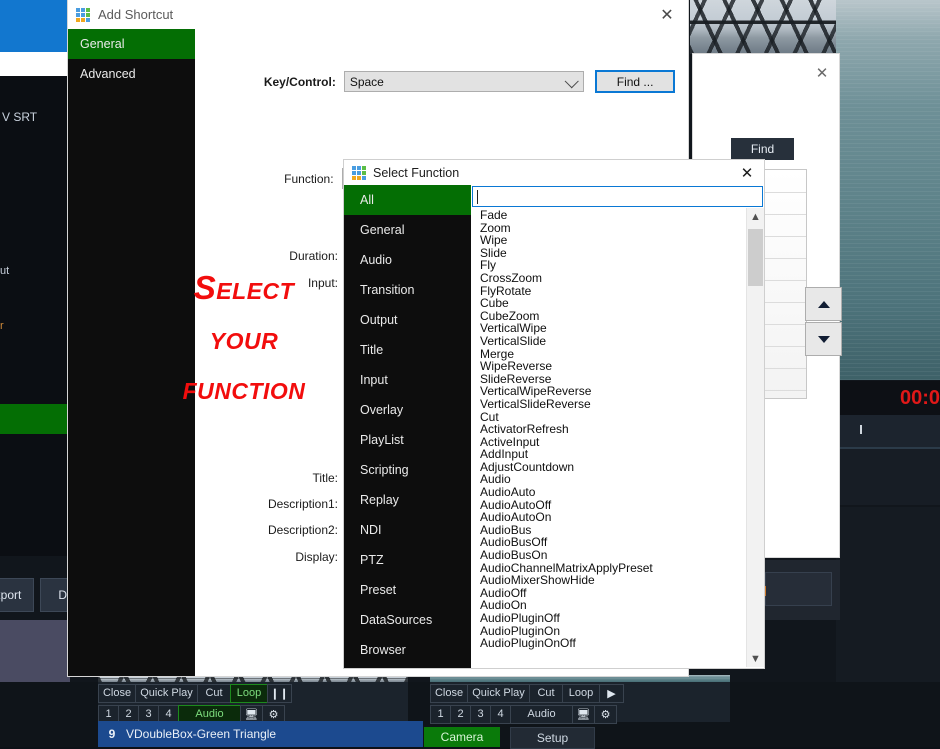  What do you see at coordinates (407, 260) in the screenshot?
I see `category-audio: Audio` at bounding box center [407, 260].